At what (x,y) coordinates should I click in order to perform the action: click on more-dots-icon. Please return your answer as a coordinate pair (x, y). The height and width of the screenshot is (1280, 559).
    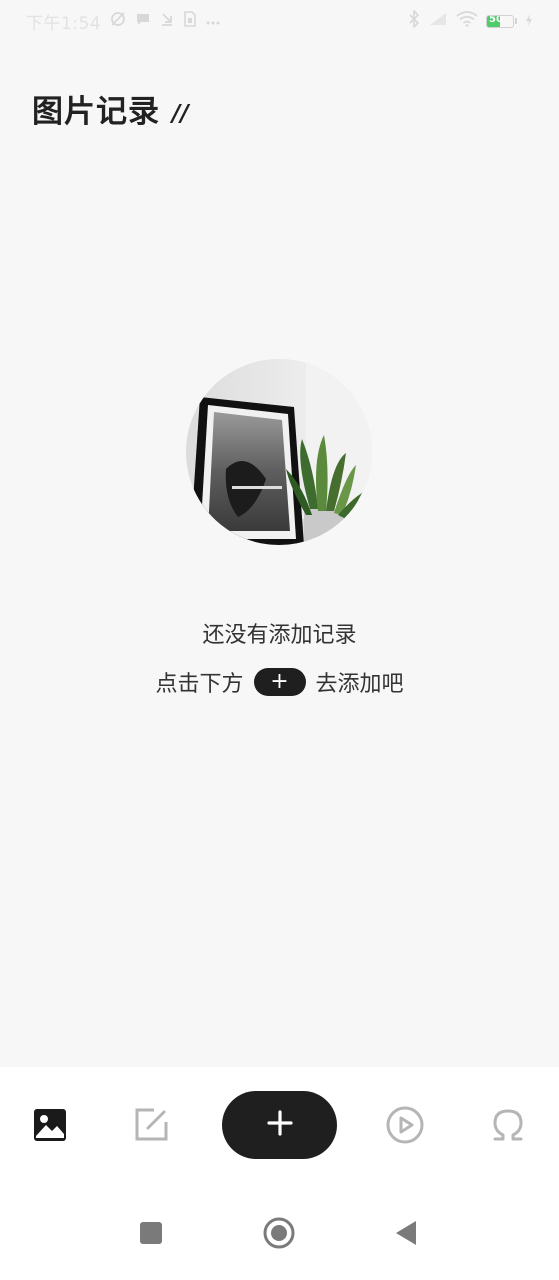
    Looking at the image, I should click on (213, 21).